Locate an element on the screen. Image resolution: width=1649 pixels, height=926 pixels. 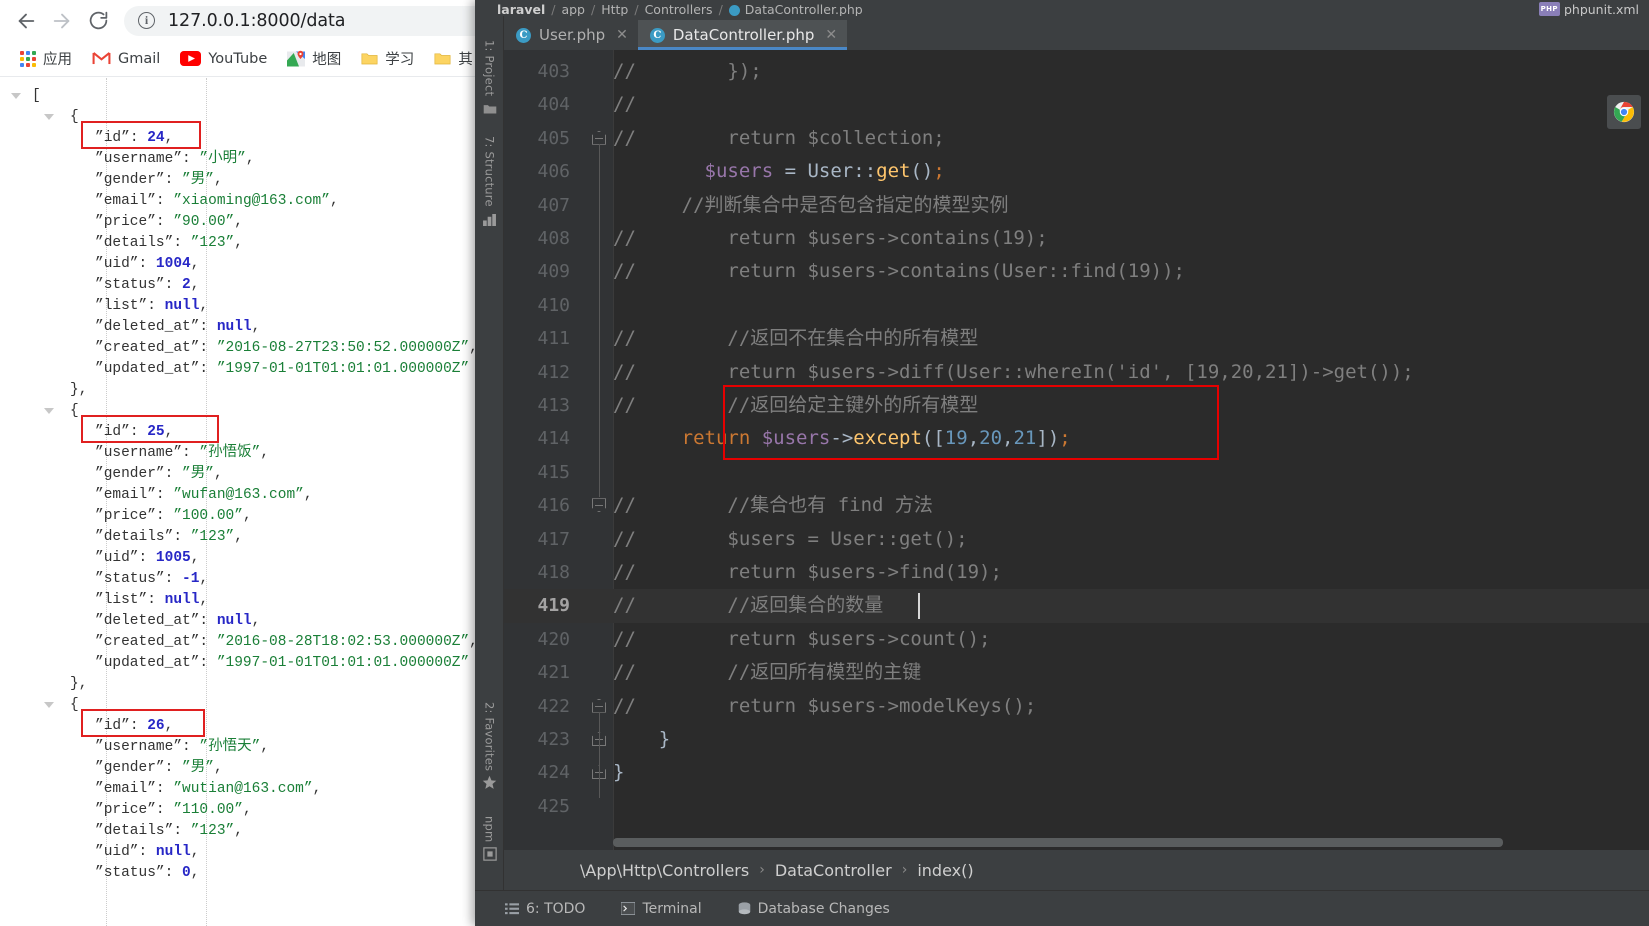
code-line: 422 // return $users->modelKeys(); is located at coordinates (1076, 706).